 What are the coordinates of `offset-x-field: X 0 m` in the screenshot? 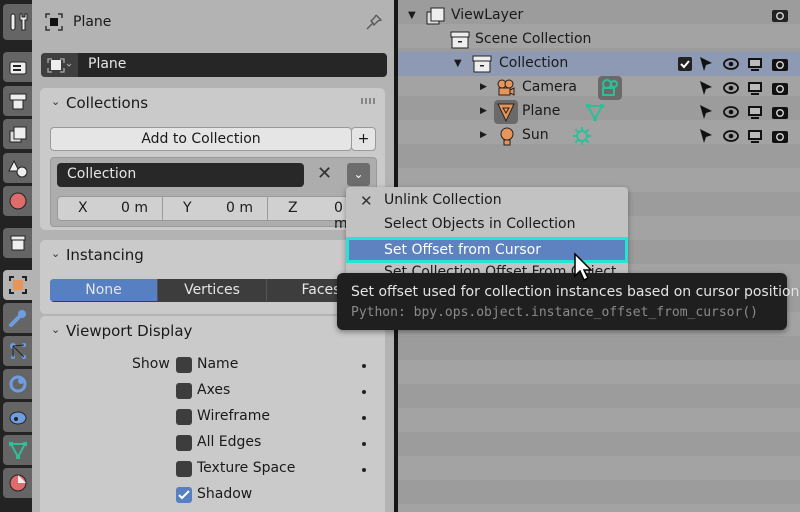 It's located at (110, 208).